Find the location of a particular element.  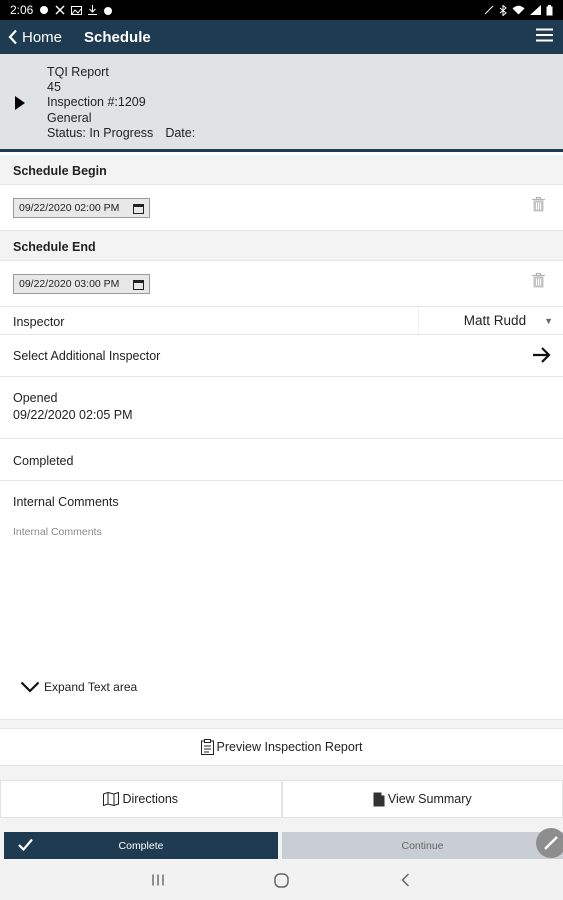

signal-icon is located at coordinates (535, 10).